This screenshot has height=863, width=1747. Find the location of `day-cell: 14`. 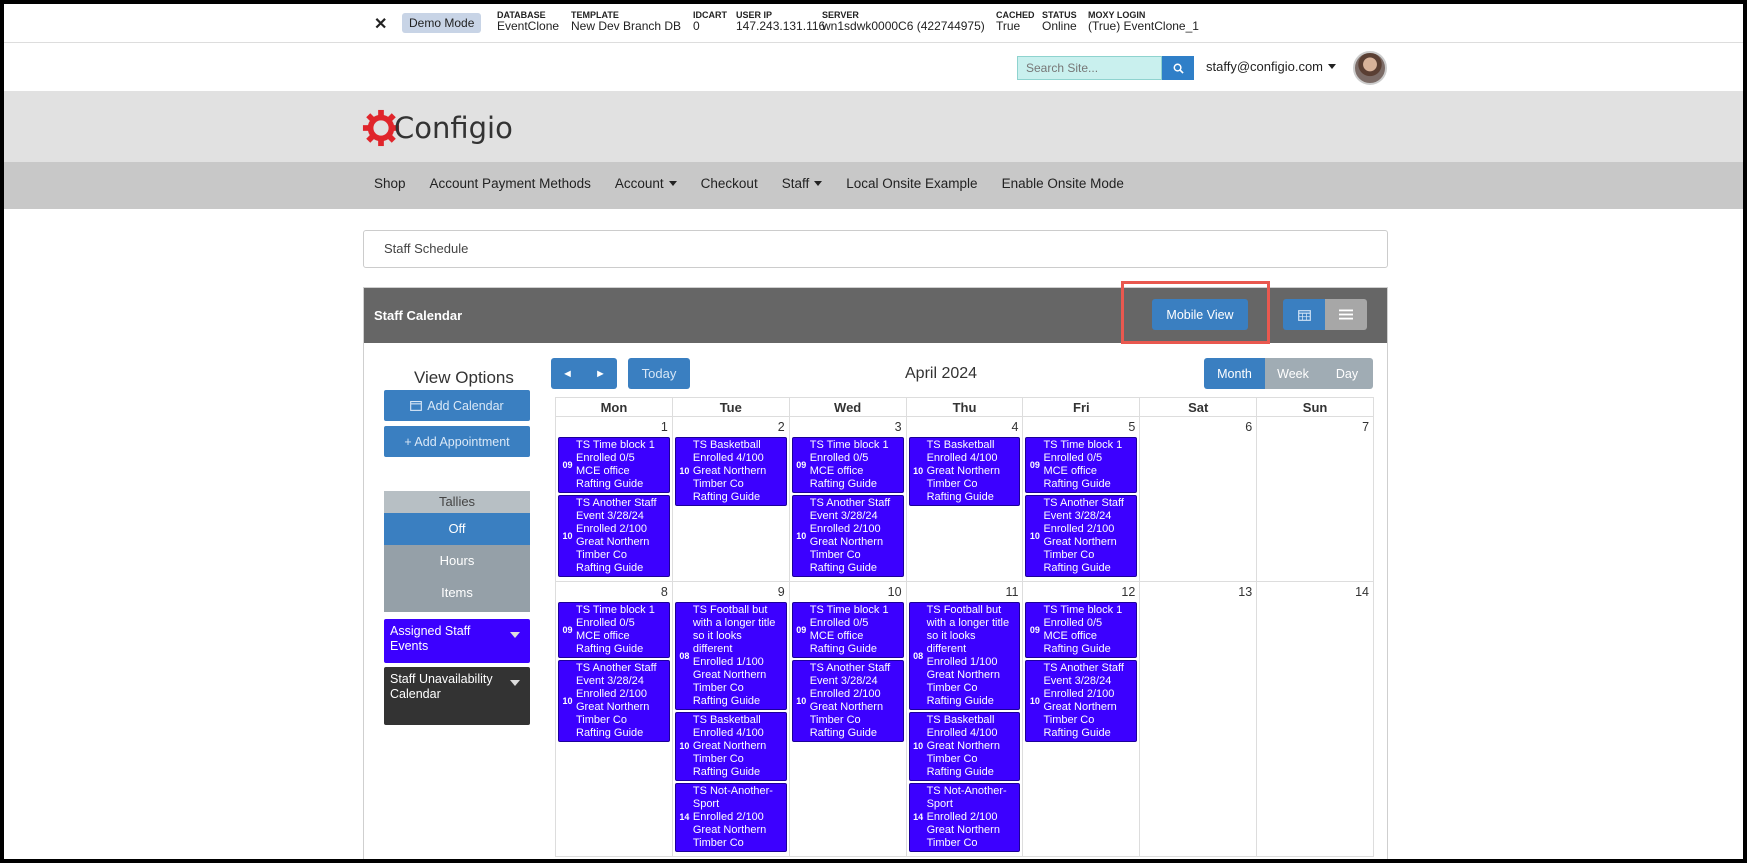

day-cell: 14 is located at coordinates (1316, 719).